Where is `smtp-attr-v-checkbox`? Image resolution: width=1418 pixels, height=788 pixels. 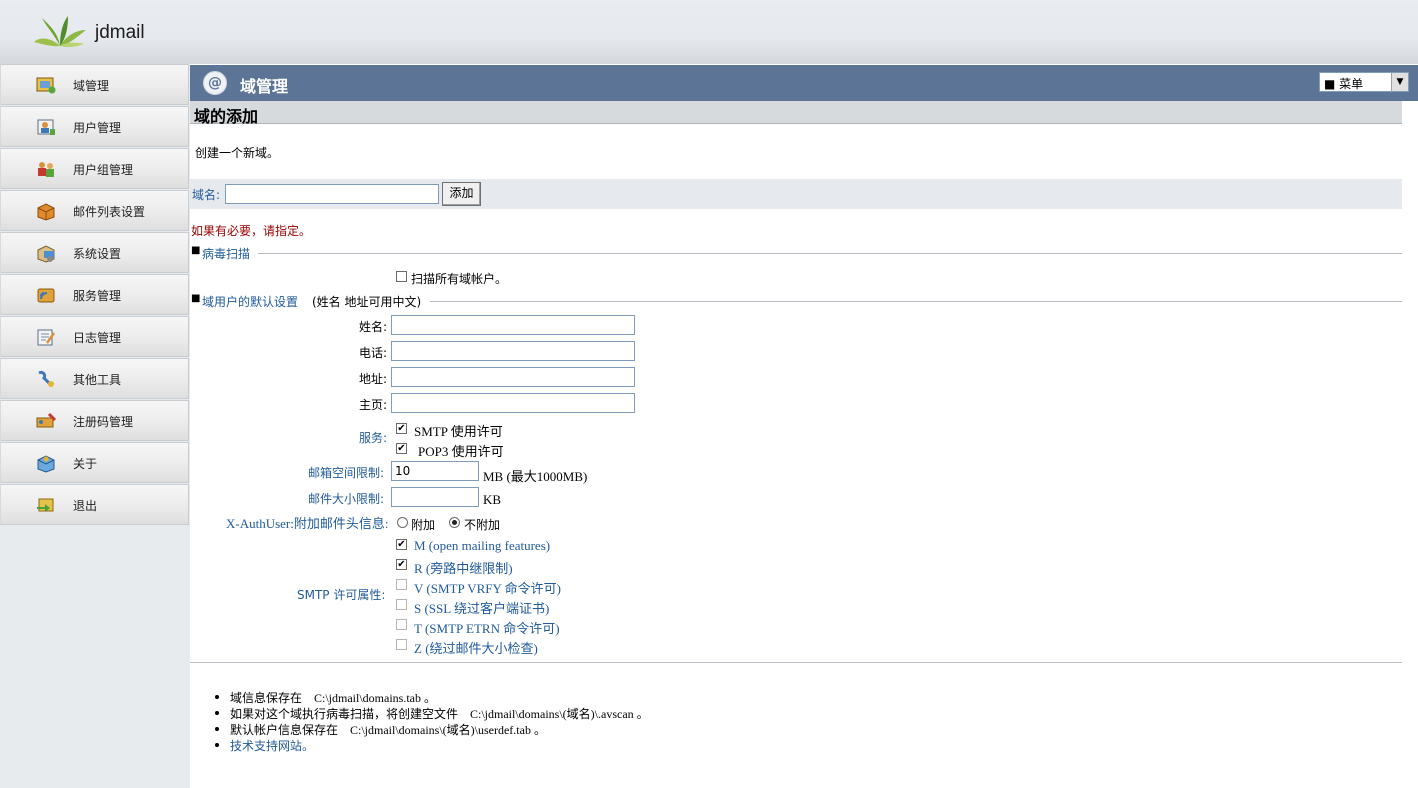 smtp-attr-v-checkbox is located at coordinates (401, 584).